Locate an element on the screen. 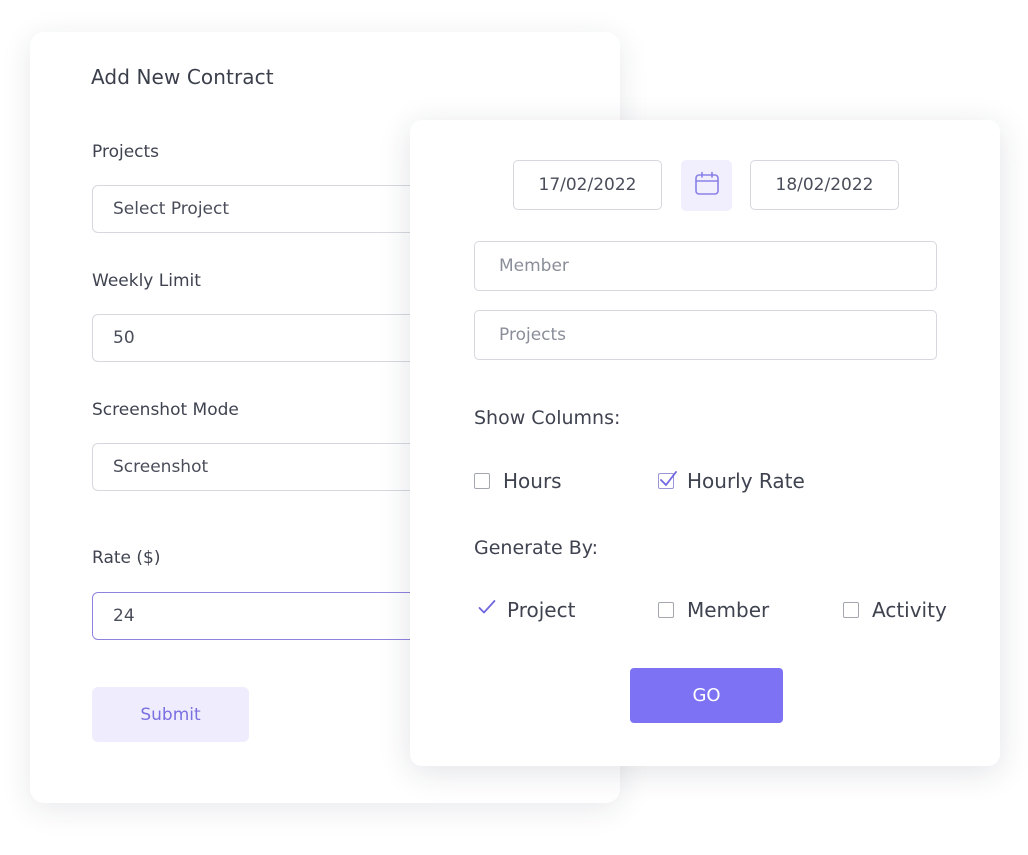  hourly-rate-checkbox-box is located at coordinates (667, 480).